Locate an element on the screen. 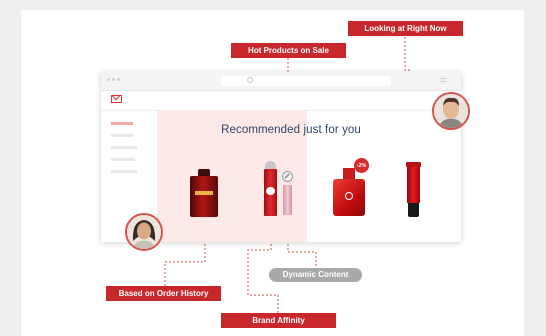 This screenshot has height=336, width=546. order-history-tag: Based on Order History is located at coordinates (163, 293).